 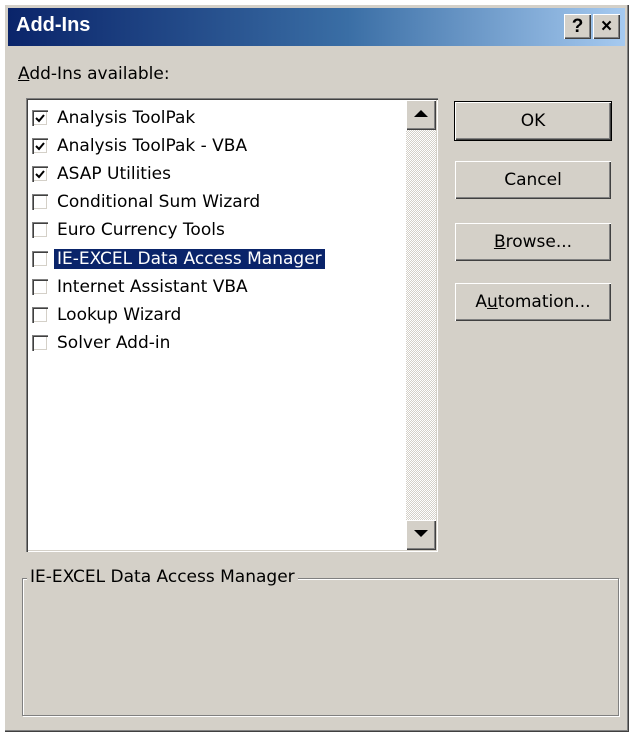 What do you see at coordinates (152, 145) in the screenshot?
I see `list-item-label: Analysis ToolPak - VBA` at bounding box center [152, 145].